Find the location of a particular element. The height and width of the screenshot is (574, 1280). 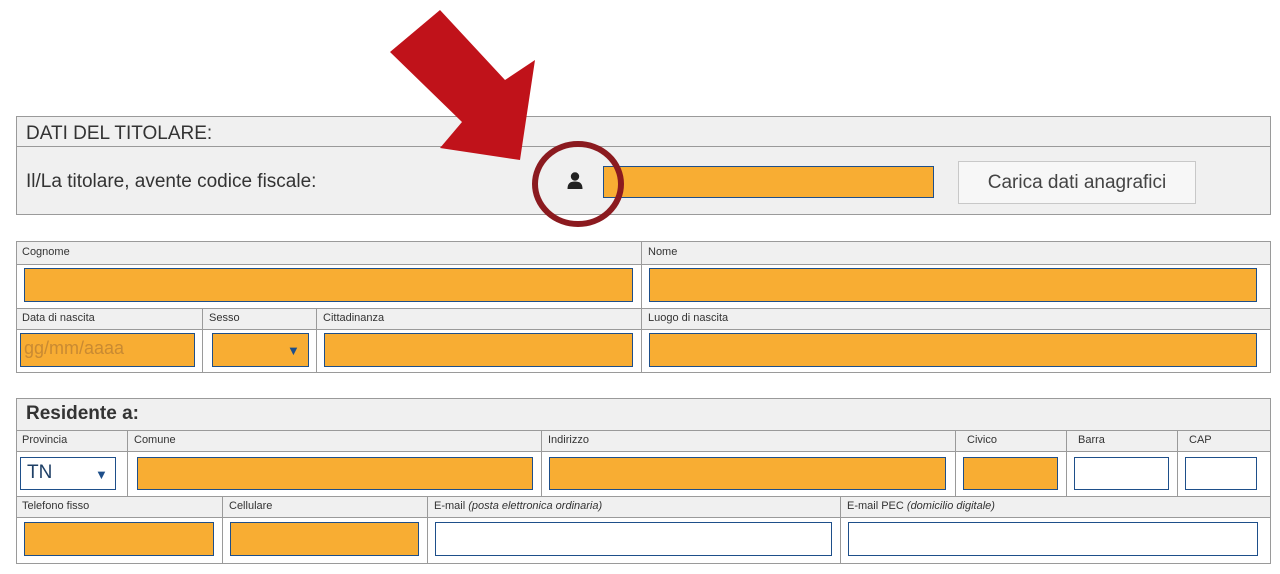

civico-input is located at coordinates (1010, 473).